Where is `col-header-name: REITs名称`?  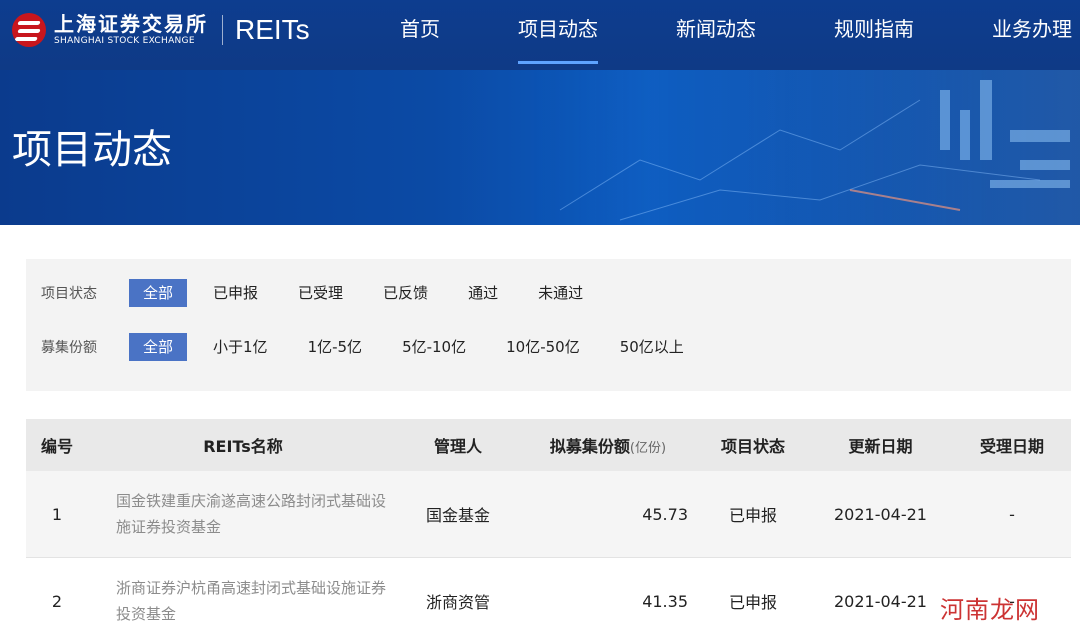
col-header-name: REITs名称 is located at coordinates (243, 446).